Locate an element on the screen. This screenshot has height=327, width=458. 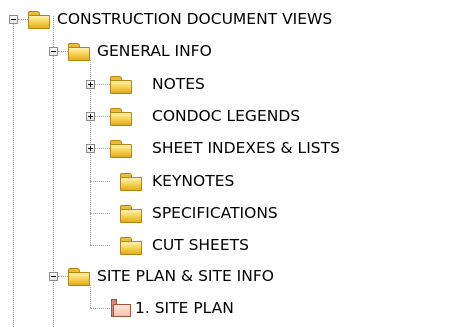
tree-line-site-plan is located at coordinates (90, 296).